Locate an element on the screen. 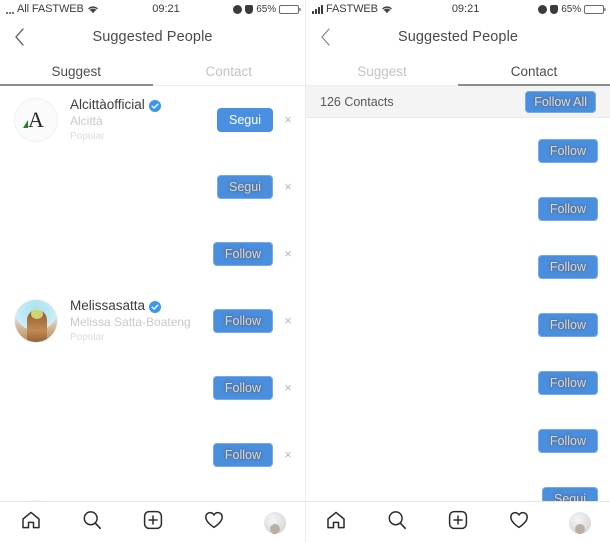 Image resolution: width=610 pixels, height=543 pixels. left-status-bar: All FASTWEB 09:21 65% is located at coordinates (152, 9).